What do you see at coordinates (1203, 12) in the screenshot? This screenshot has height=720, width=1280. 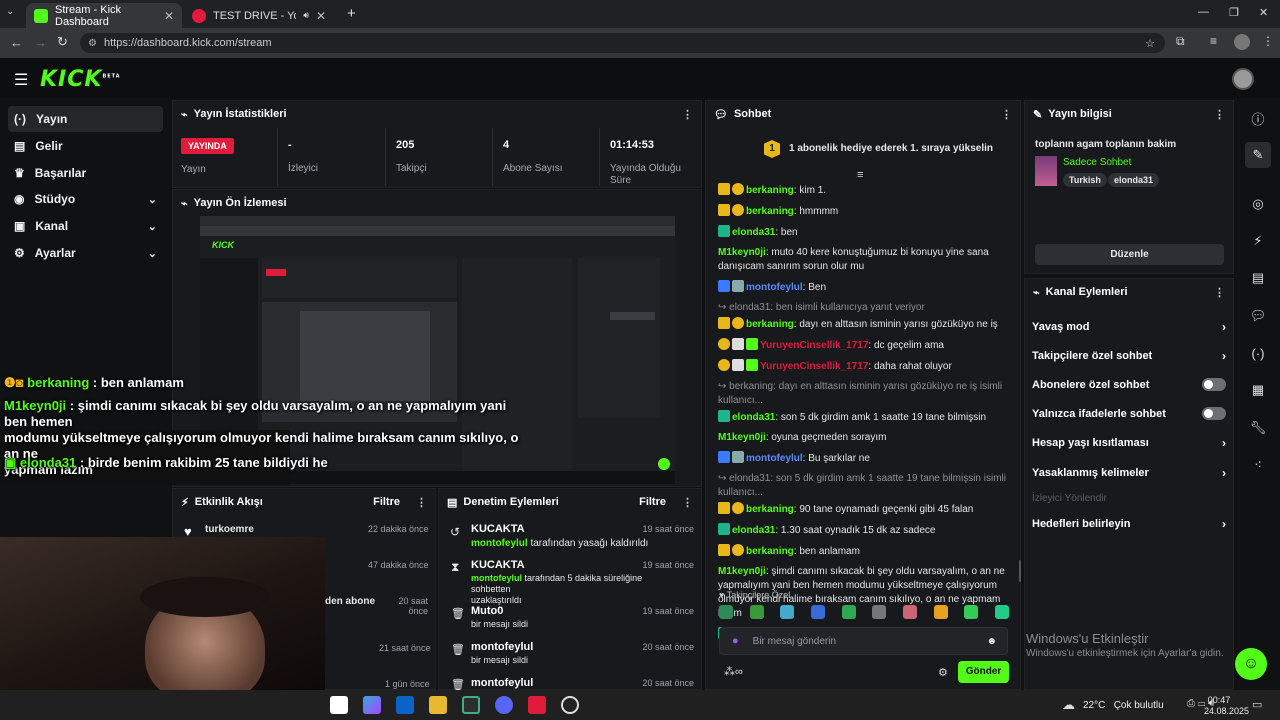 I see `minimize-icon: —` at bounding box center [1203, 12].